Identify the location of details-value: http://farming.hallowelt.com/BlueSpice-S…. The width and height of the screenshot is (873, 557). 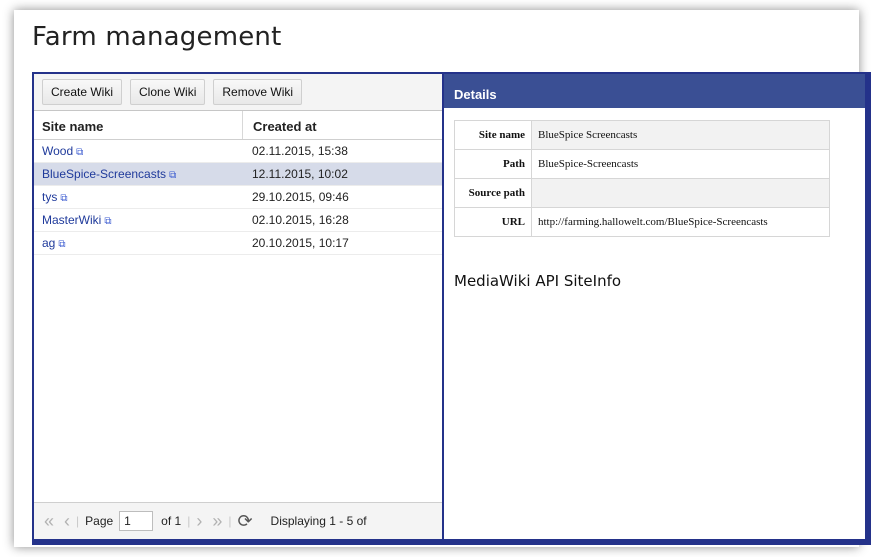
(680, 222).